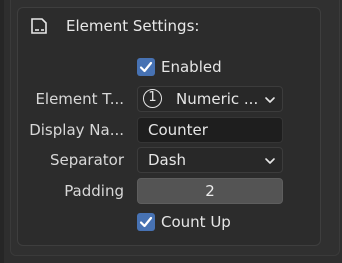 Image resolution: width=342 pixels, height=263 pixels. What do you see at coordinates (86, 160) in the screenshot?
I see `separator-label: Separator` at bounding box center [86, 160].